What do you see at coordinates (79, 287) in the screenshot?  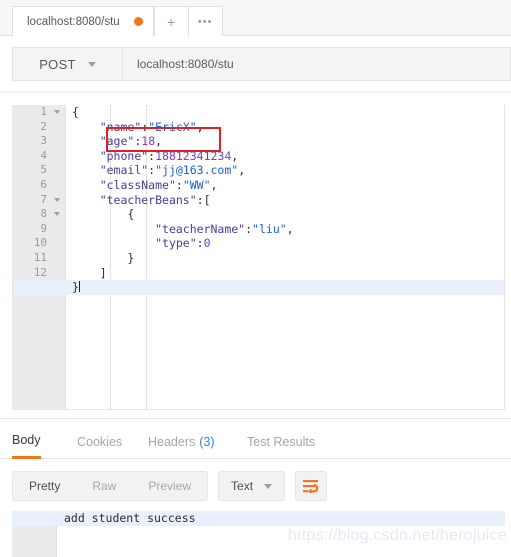 I see `text-caret` at bounding box center [79, 287].